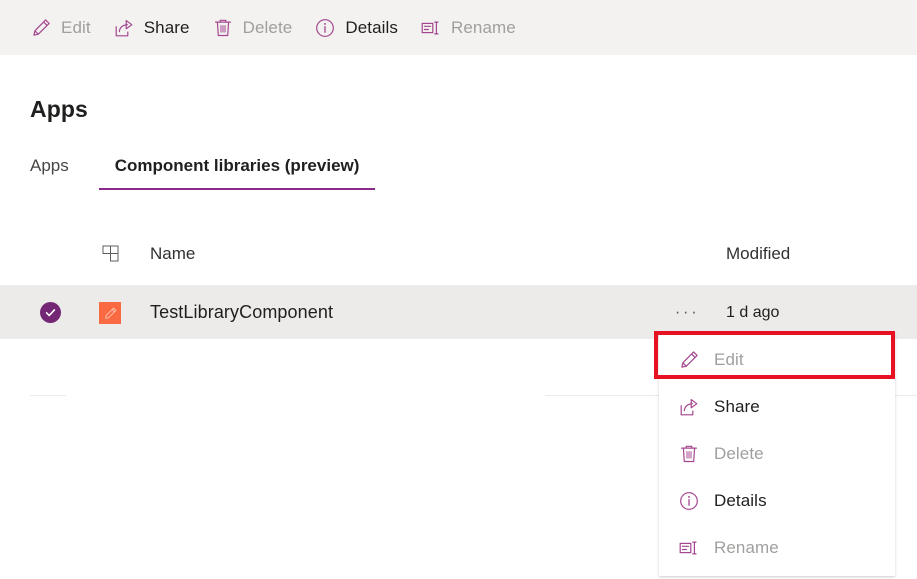 Image resolution: width=917 pixels, height=579 pixels. I want to click on commandbar-item-edit: Edit, so click(62, 28).